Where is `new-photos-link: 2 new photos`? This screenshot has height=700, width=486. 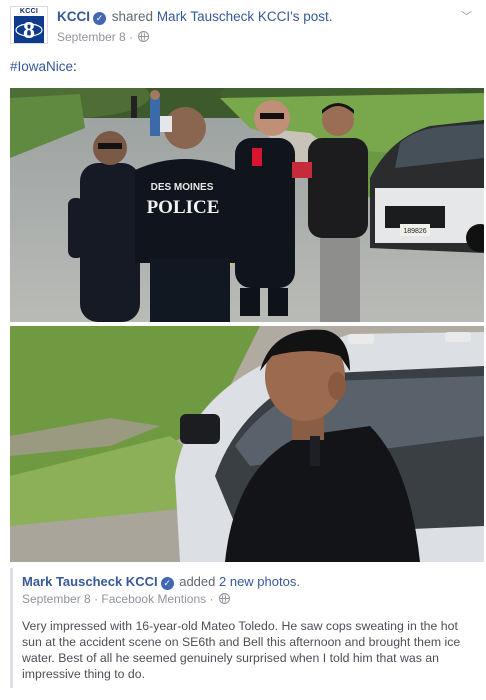
new-photos-link: 2 new photos is located at coordinates (257, 581).